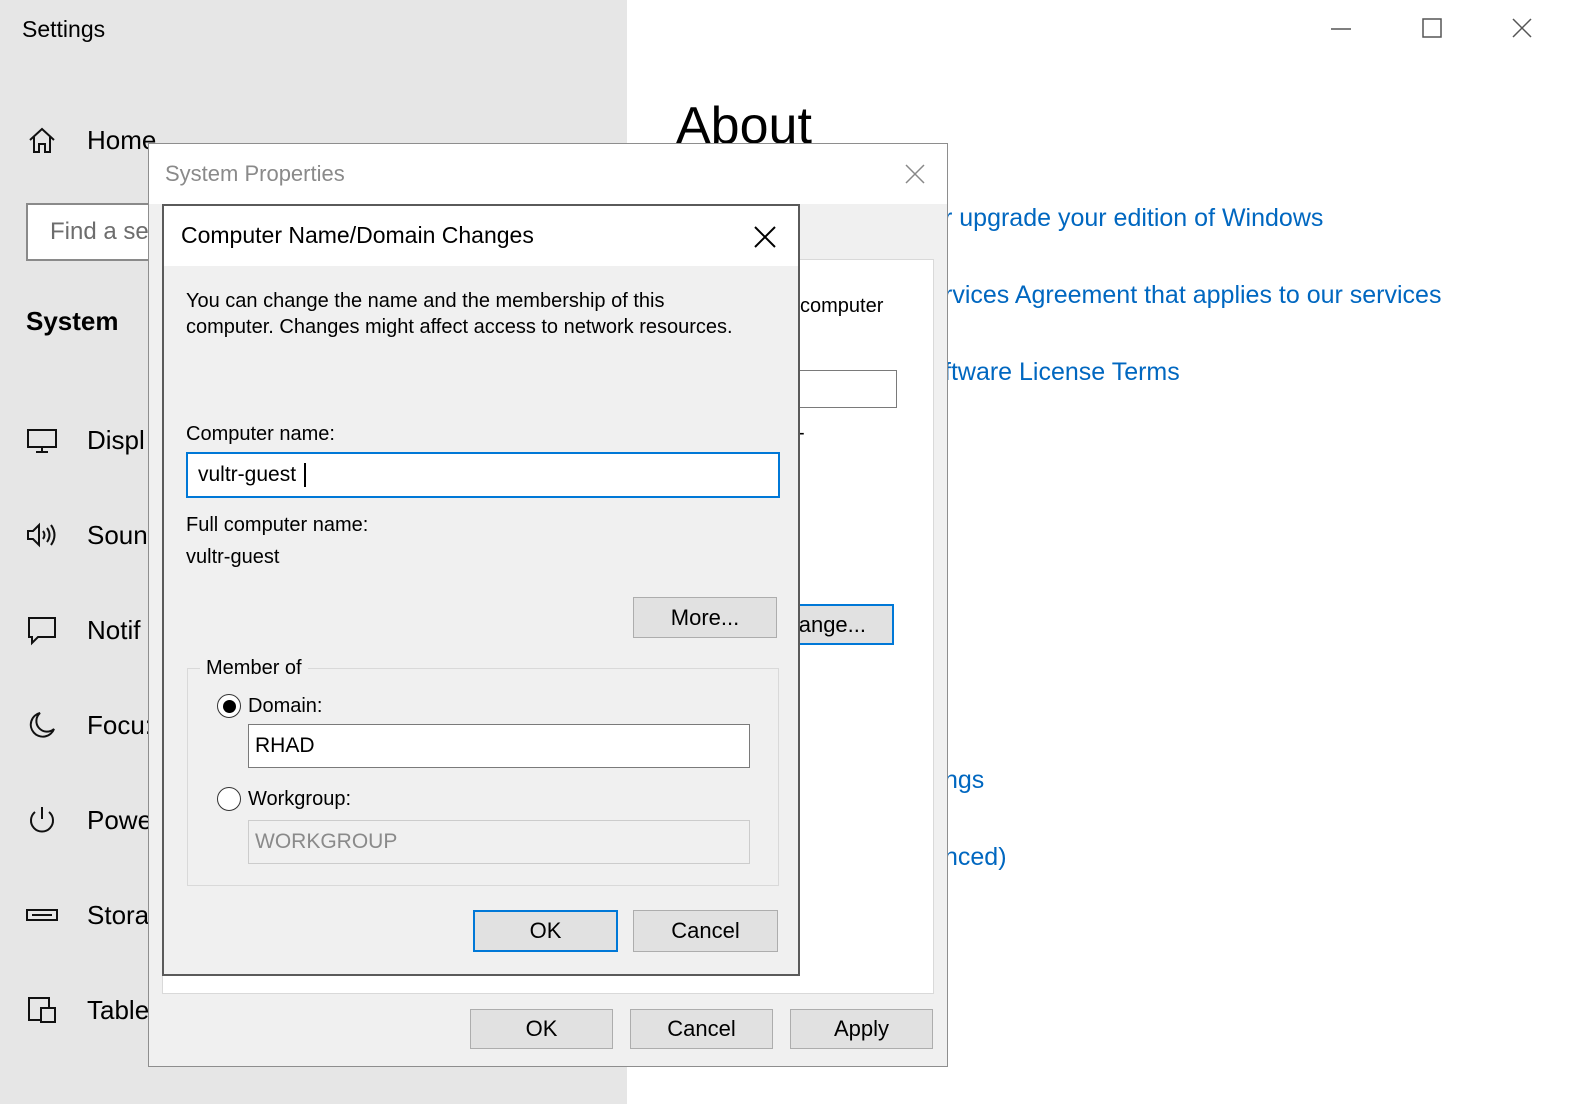 Image resolution: width=1586 pixels, height=1104 pixels. What do you see at coordinates (86, 535) in the screenshot?
I see `nav-sound: Soun` at bounding box center [86, 535].